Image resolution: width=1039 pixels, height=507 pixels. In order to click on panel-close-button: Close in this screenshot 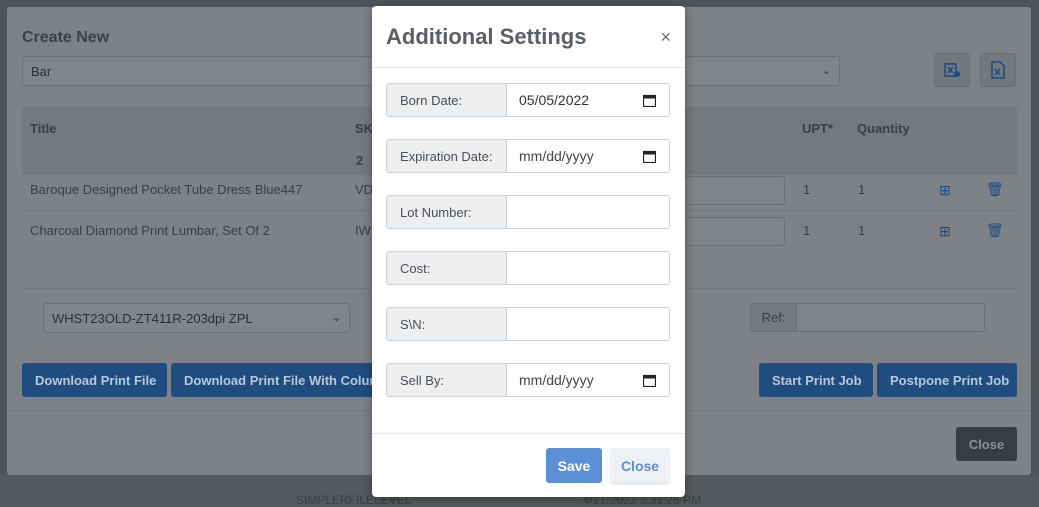, I will do `click(986, 444)`.